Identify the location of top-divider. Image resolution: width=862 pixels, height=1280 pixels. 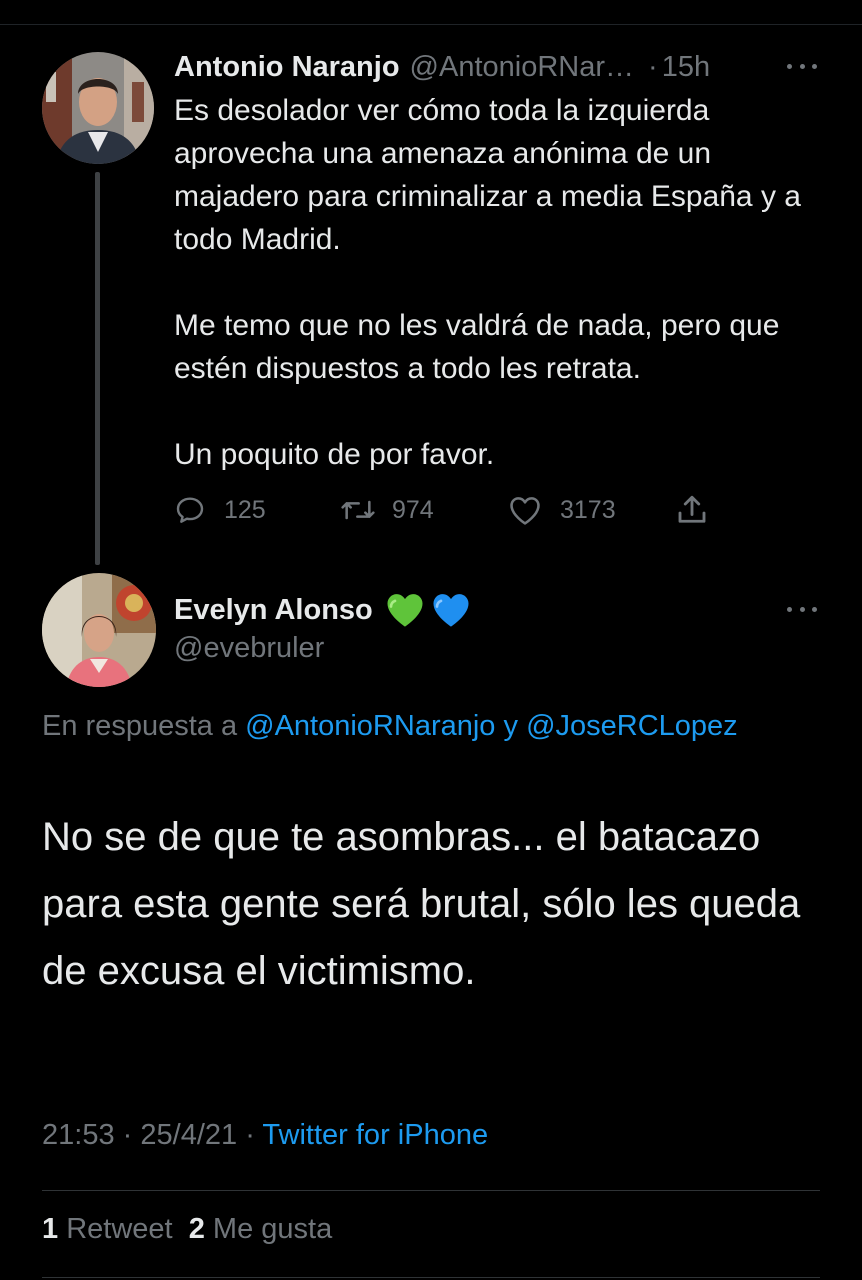
(431, 24).